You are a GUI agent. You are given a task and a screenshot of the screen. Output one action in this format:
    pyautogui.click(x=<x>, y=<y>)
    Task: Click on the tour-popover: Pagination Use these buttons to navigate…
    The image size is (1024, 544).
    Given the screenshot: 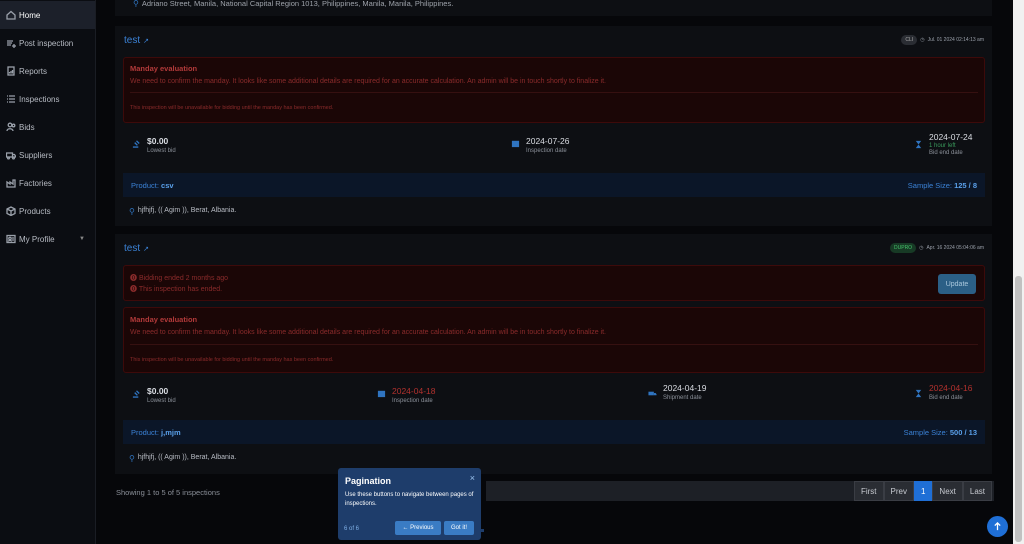 What is the action you would take?
    pyautogui.click(x=409, y=504)
    